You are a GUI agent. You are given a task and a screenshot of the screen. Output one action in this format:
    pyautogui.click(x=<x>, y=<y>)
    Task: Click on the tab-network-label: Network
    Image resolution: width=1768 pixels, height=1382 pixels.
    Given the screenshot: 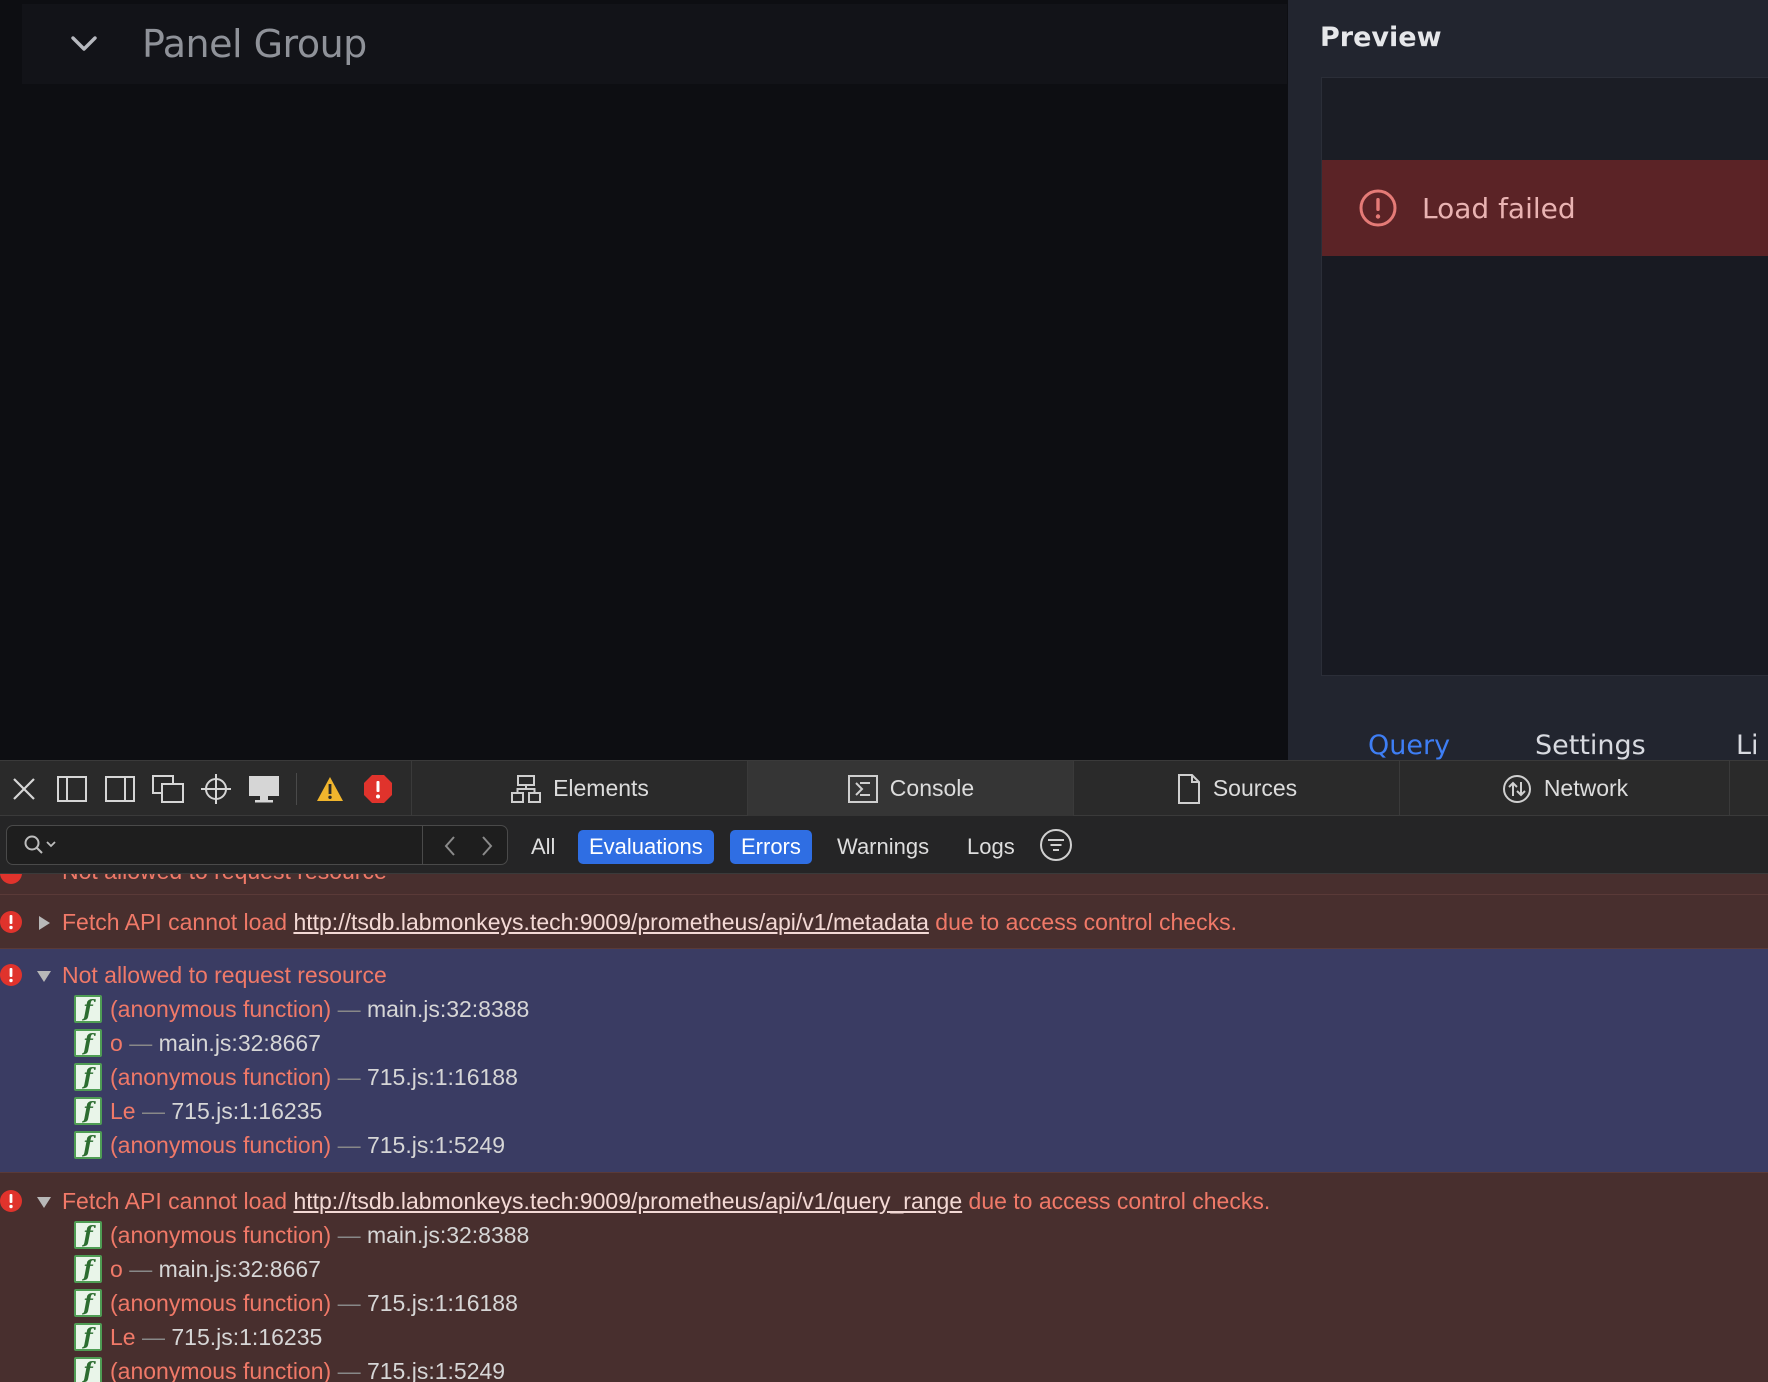 What is the action you would take?
    pyautogui.click(x=1586, y=788)
    